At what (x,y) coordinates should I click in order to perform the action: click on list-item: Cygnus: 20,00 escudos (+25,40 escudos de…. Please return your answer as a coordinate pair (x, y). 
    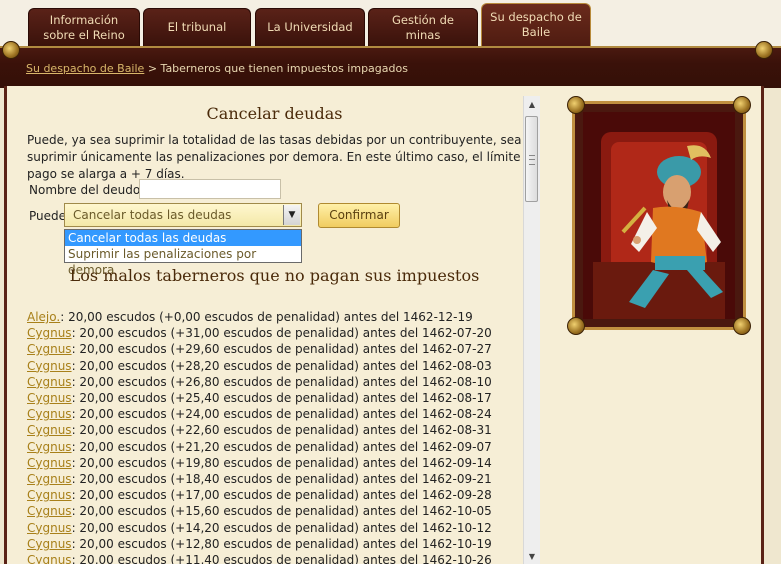
    Looking at the image, I should click on (259, 398).